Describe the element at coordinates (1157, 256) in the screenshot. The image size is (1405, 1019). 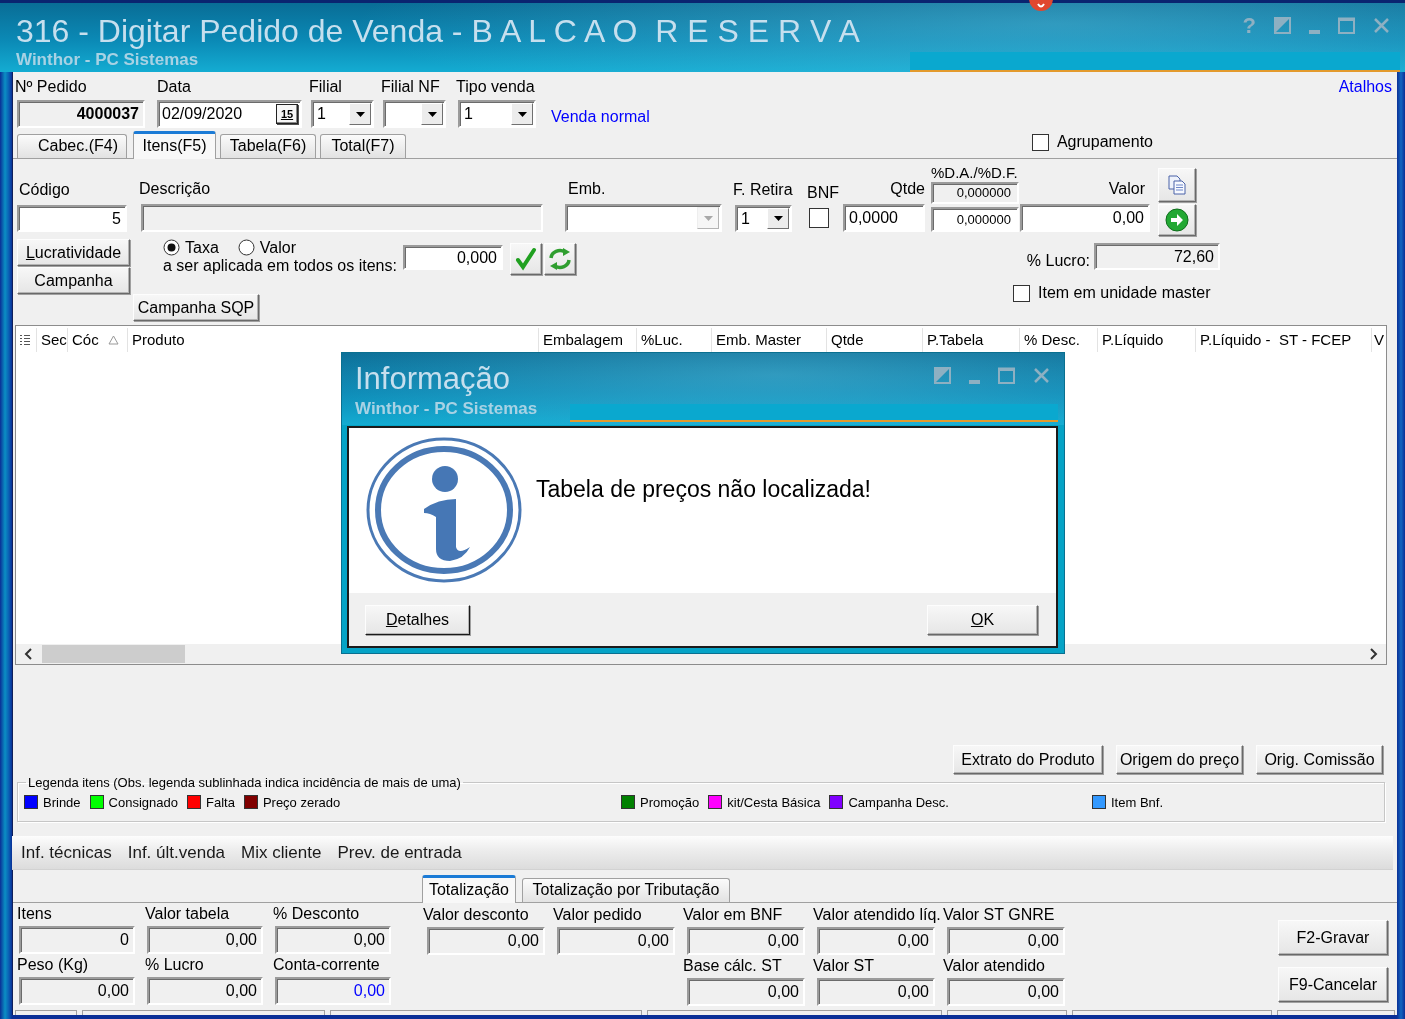
I see `input-field: 72,60` at that location.